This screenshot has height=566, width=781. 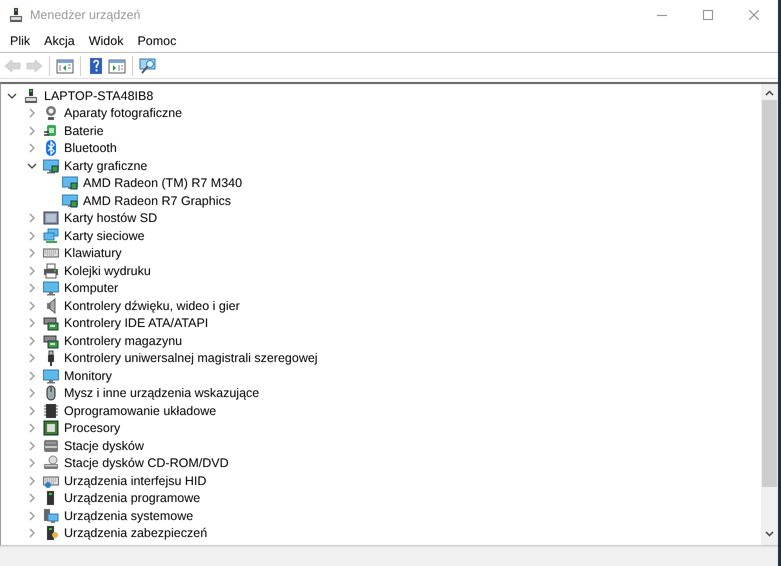 I want to click on tree-item: AMD Radeon R7 Graphics, so click(x=157, y=201).